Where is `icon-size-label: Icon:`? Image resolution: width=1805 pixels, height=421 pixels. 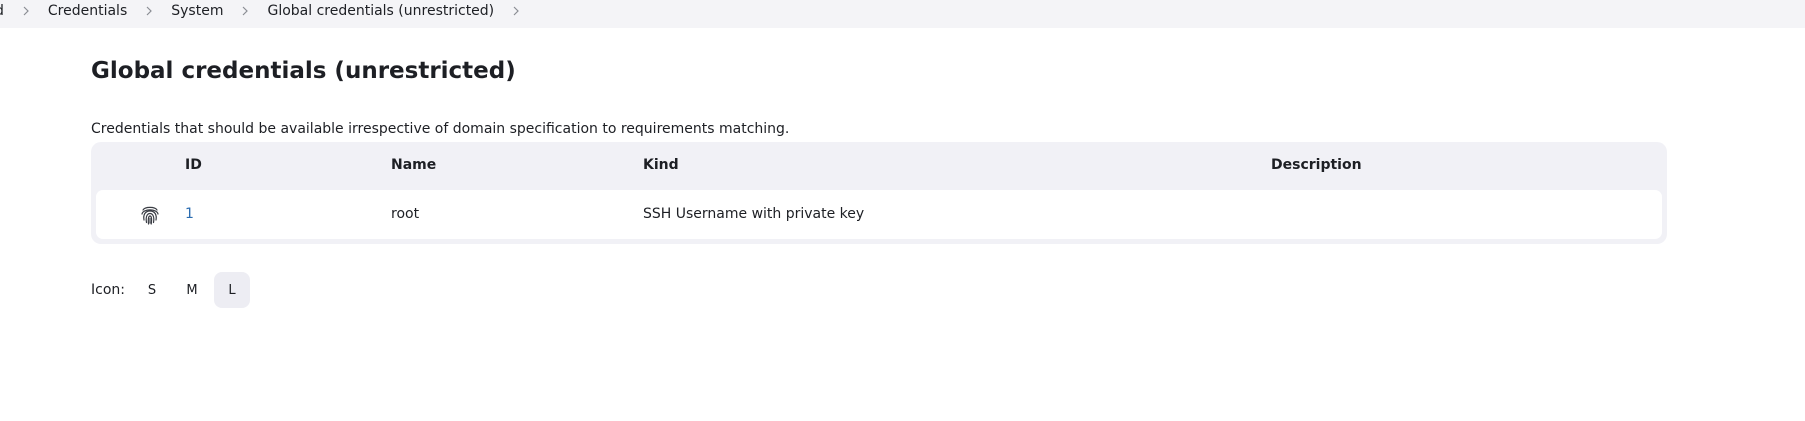
icon-size-label: Icon: is located at coordinates (108, 290).